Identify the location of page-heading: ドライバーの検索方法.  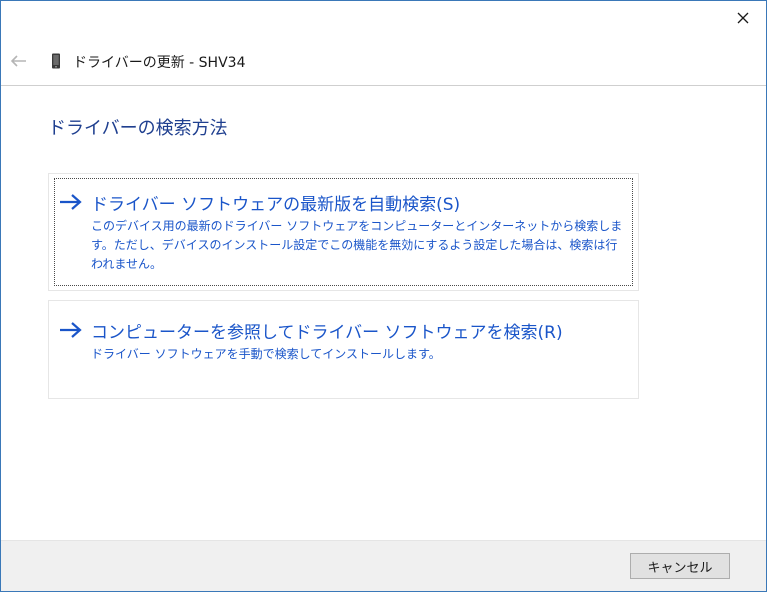
(138, 128).